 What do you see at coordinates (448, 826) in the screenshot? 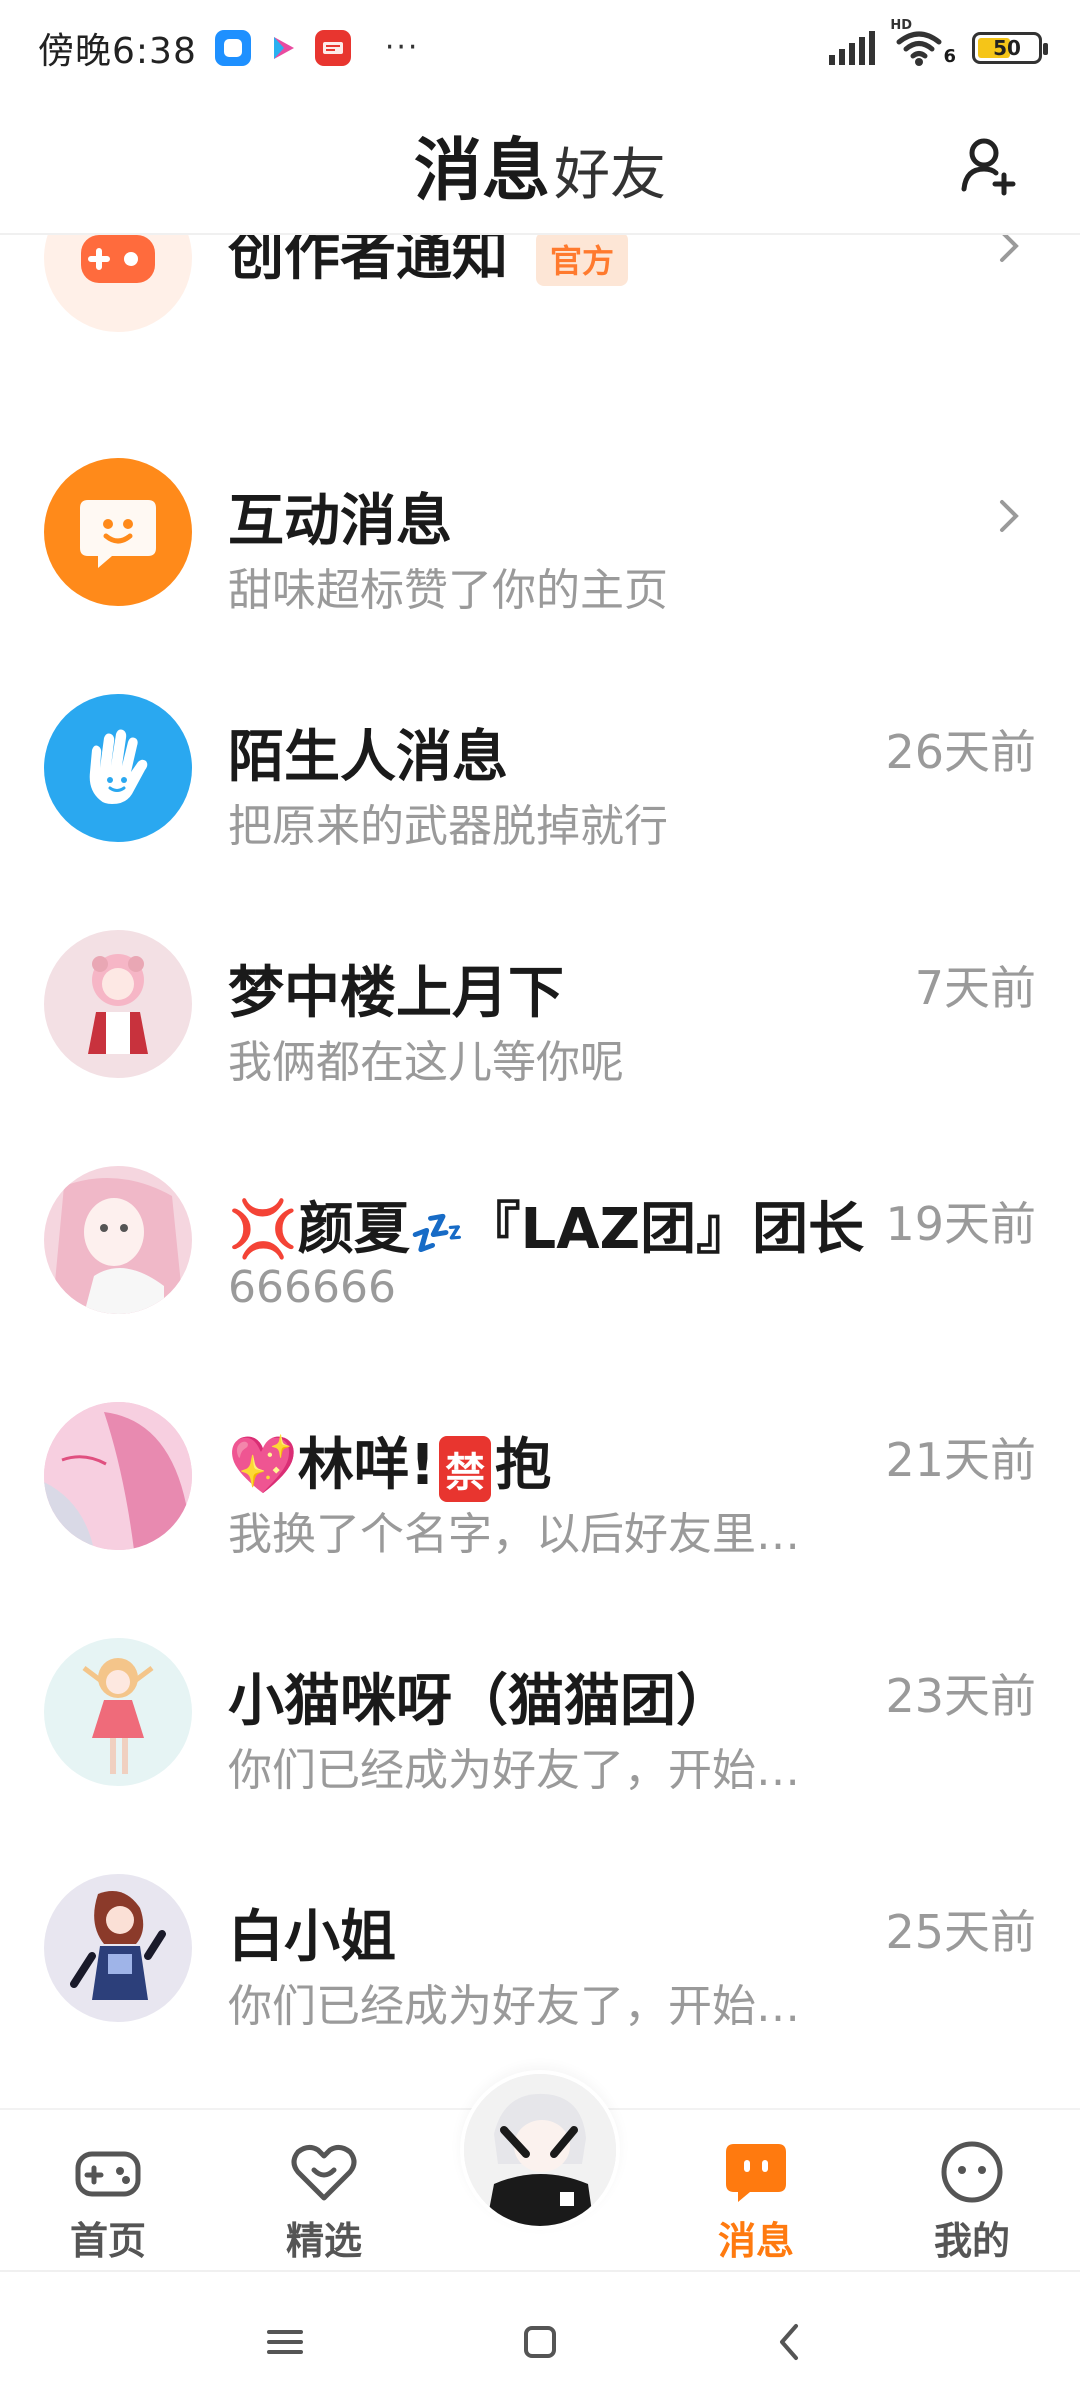
I see `message-preview: 把原来的武器脱掉就行` at bounding box center [448, 826].